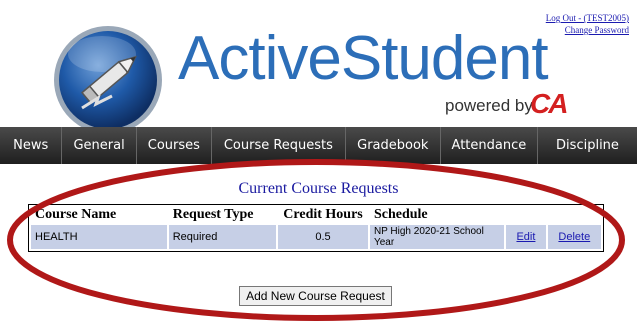 The width and height of the screenshot is (637, 329). What do you see at coordinates (587, 18) in the screenshot?
I see `logout-link: Log Out - (TEST2005)` at bounding box center [587, 18].